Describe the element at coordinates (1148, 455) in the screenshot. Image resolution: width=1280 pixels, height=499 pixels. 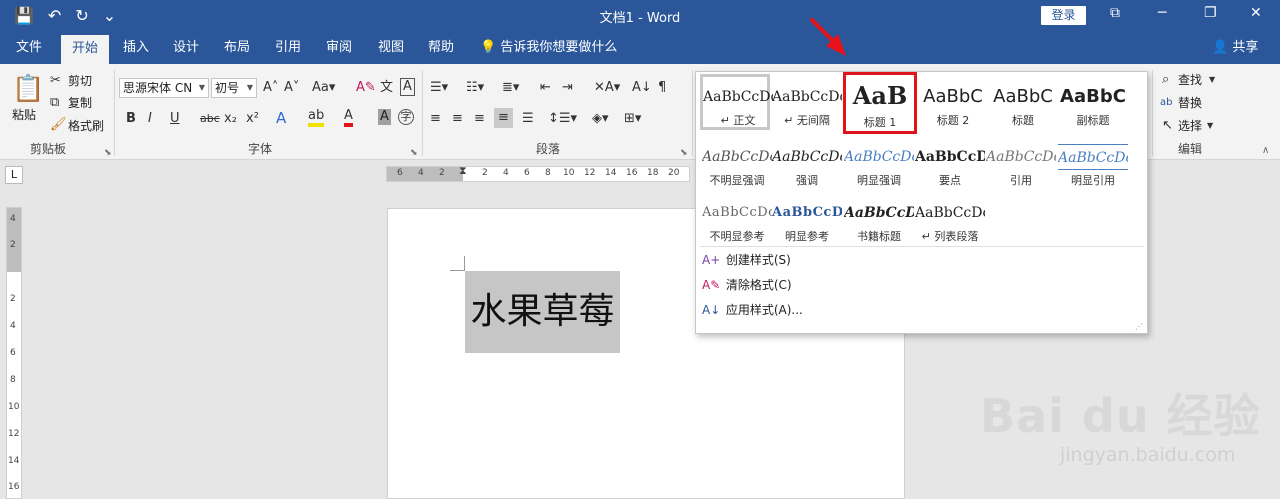
I see `watermark-url: jingyan.baidu.com` at that location.